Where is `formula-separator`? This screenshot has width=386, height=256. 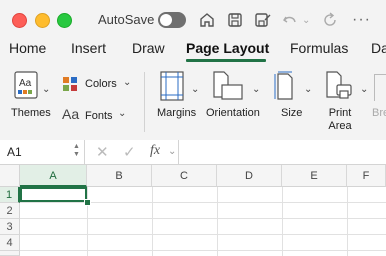 formula-separator is located at coordinates (178, 152).